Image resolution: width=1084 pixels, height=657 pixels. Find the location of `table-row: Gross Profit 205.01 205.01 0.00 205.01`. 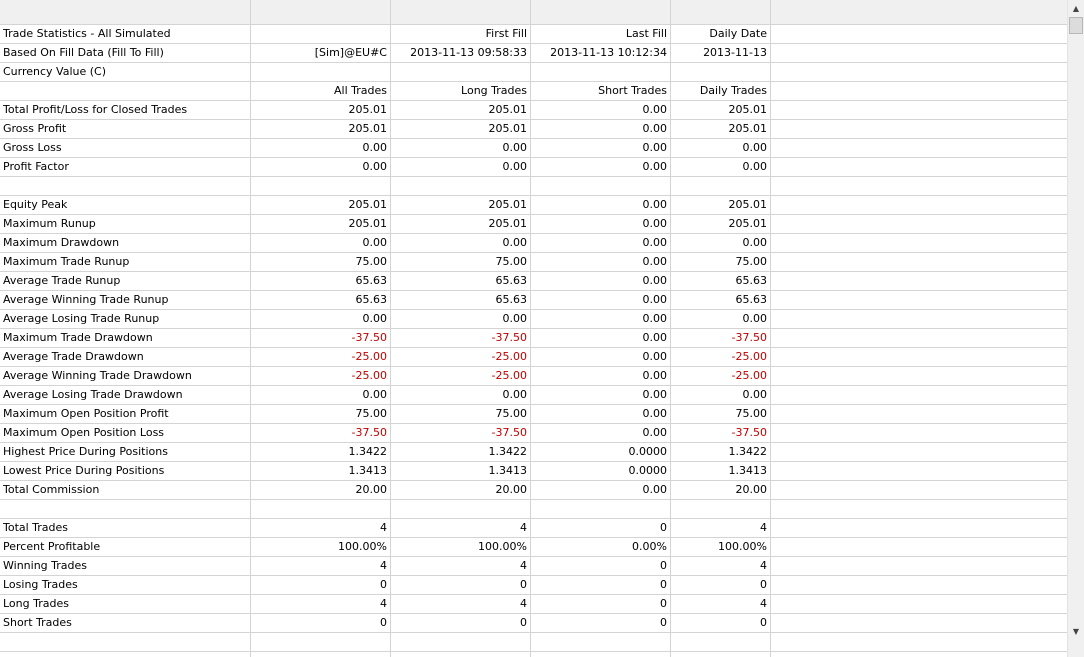

table-row: Gross Profit 205.01 205.01 0.00 205.01 is located at coordinates (533, 129).